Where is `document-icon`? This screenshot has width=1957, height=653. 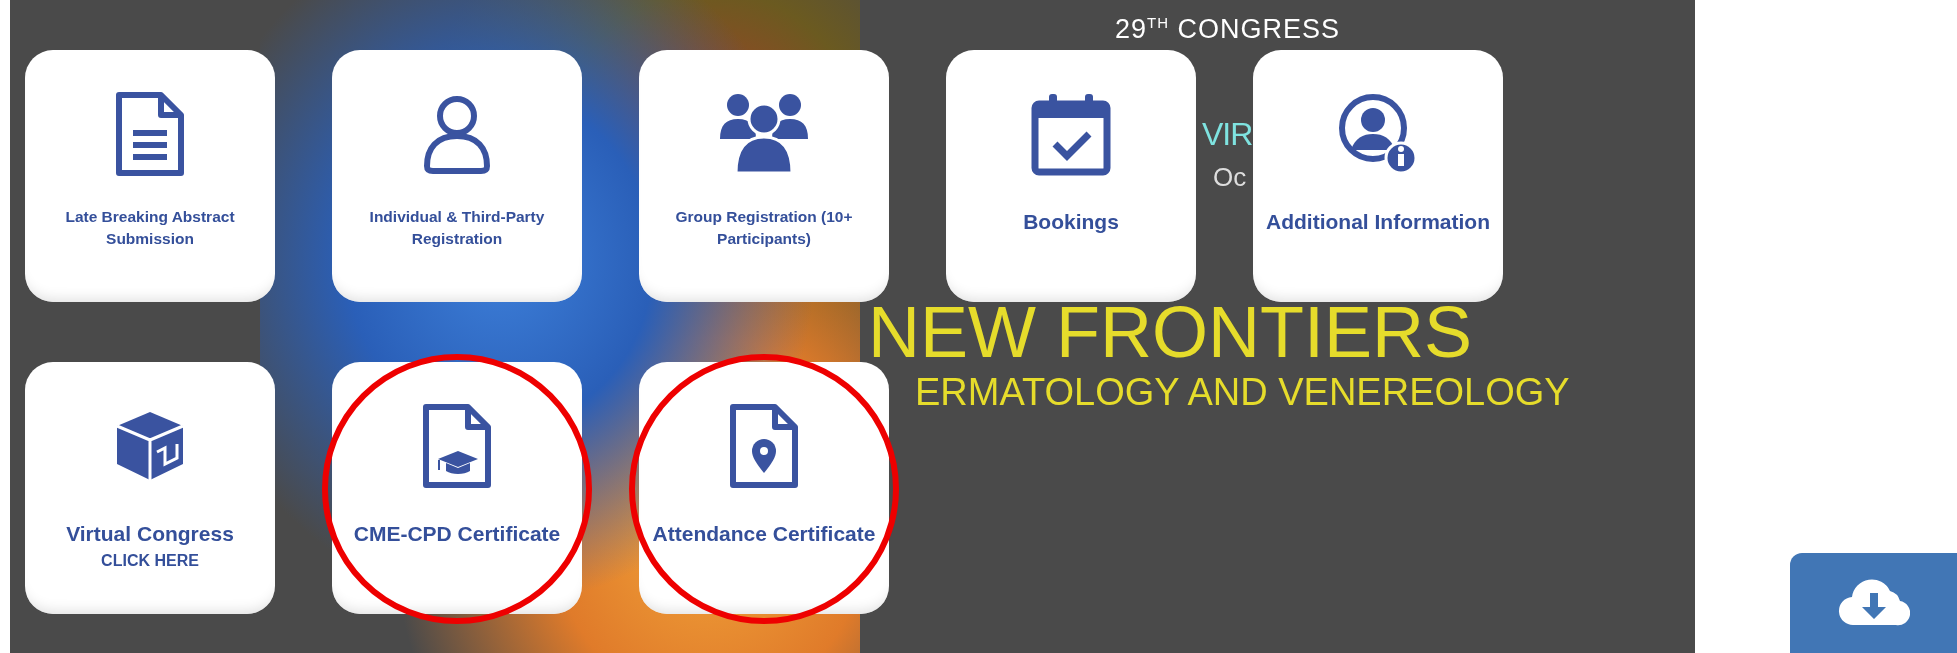
document-icon is located at coordinates (150, 134).